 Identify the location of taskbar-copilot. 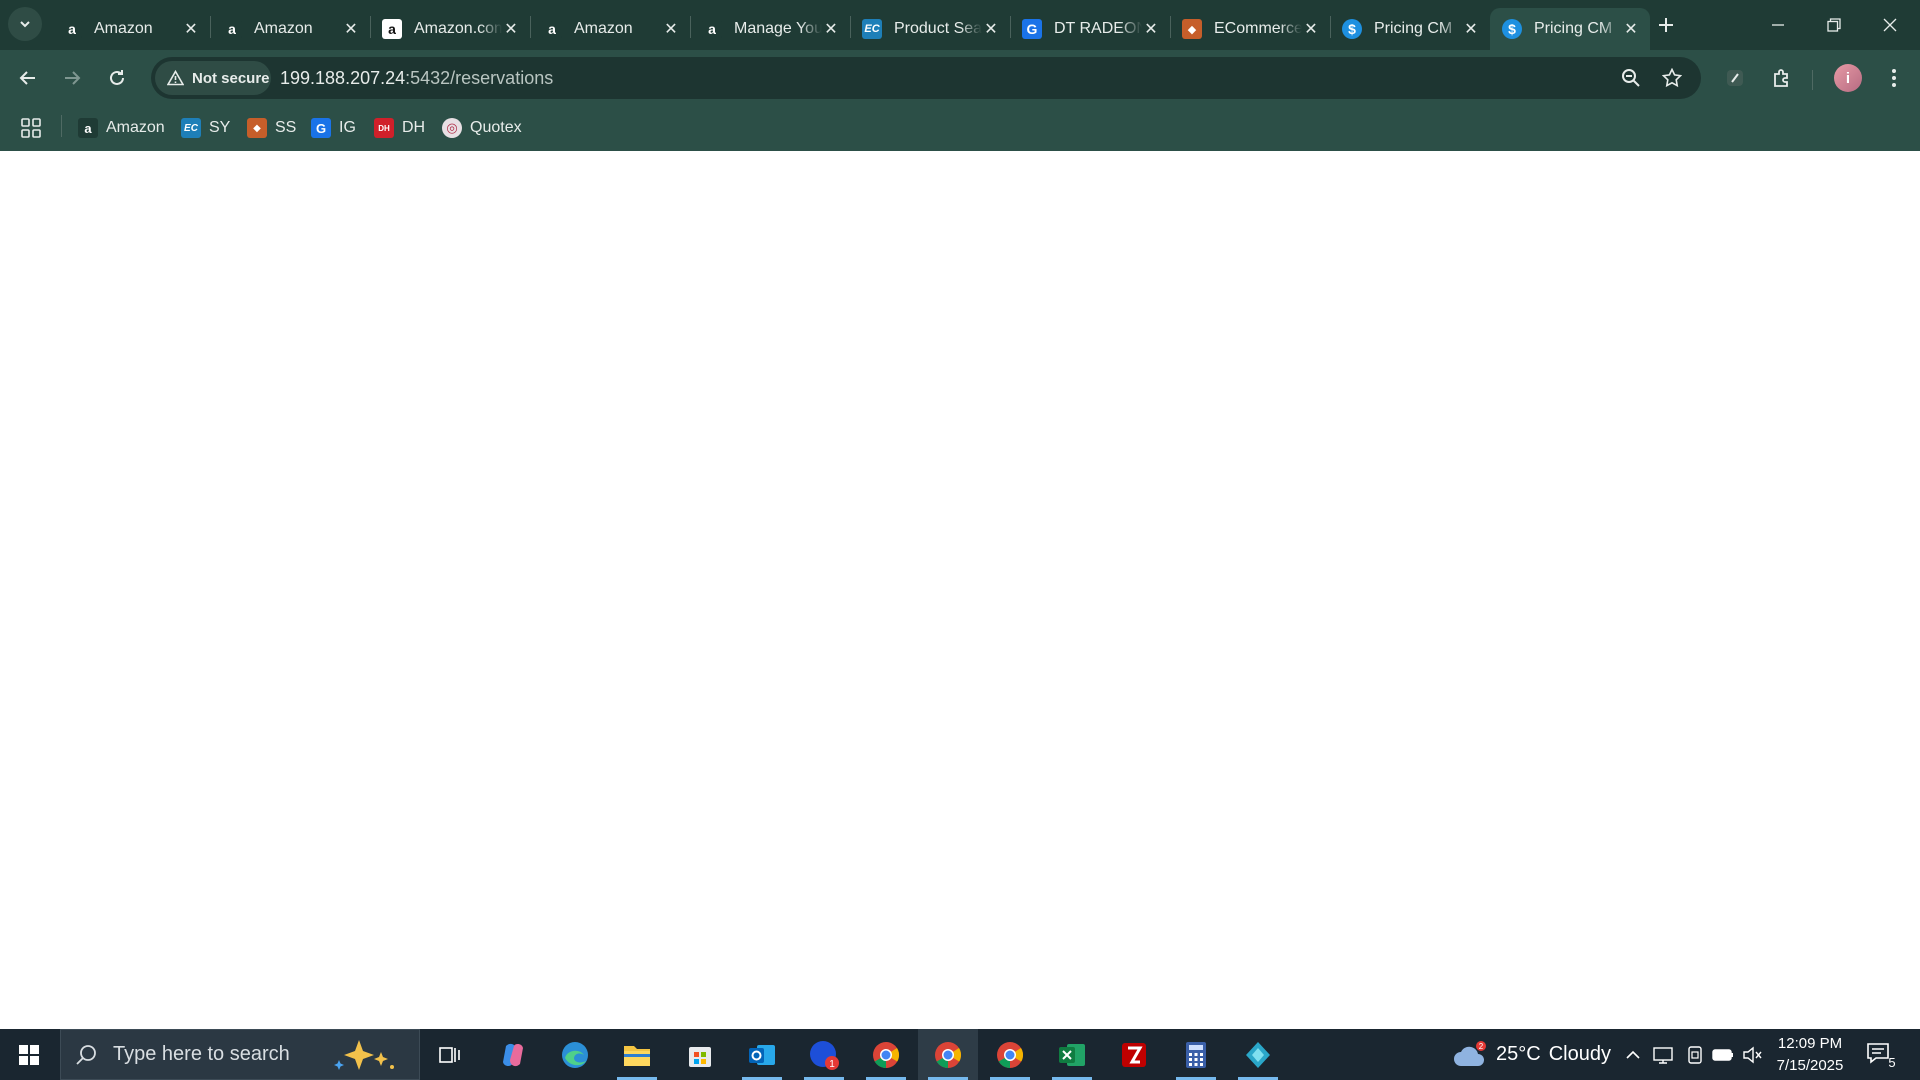
(513, 1054).